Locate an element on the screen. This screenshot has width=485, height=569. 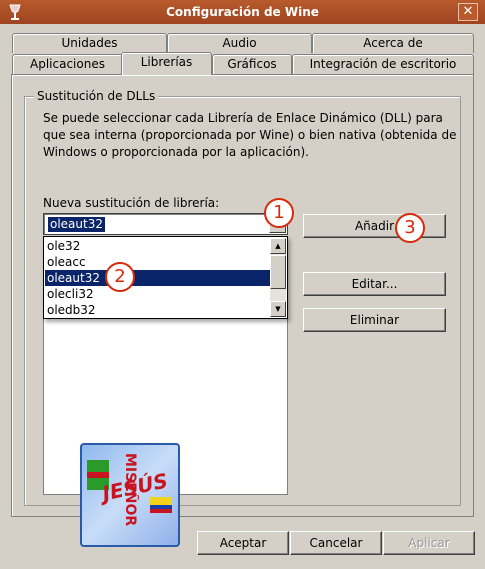
window-title: Configuración de Wine is located at coordinates (242, 12).